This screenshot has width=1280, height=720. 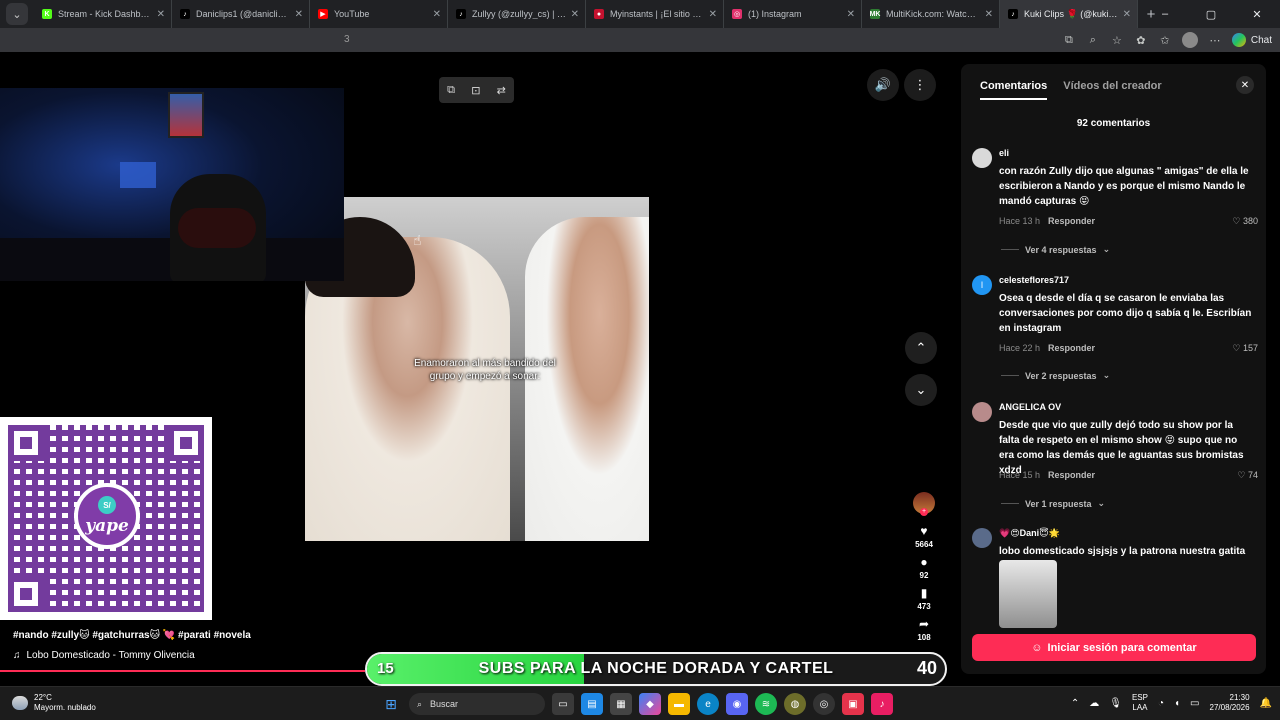 I want to click on tiktok-app-icon: ♪, so click(x=882, y=704).